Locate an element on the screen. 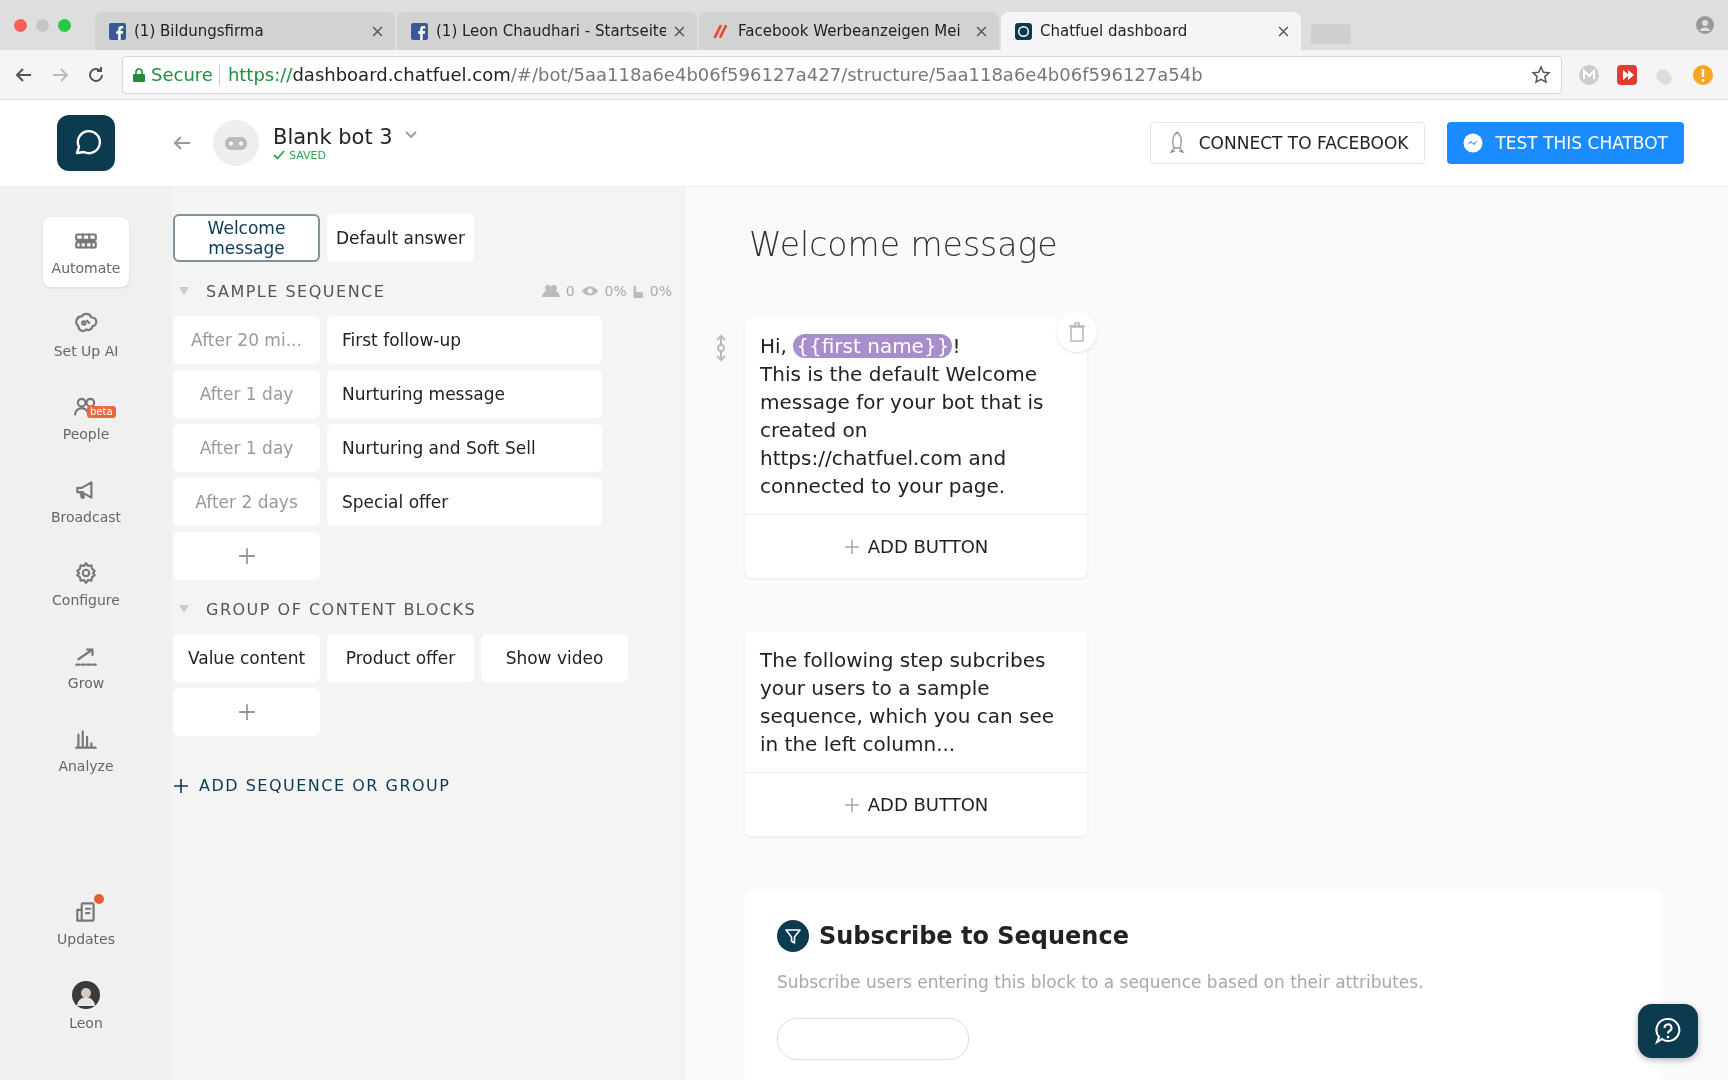 This screenshot has height=1080, width=1728. sidebar-item: beta People is located at coordinates (86, 418).